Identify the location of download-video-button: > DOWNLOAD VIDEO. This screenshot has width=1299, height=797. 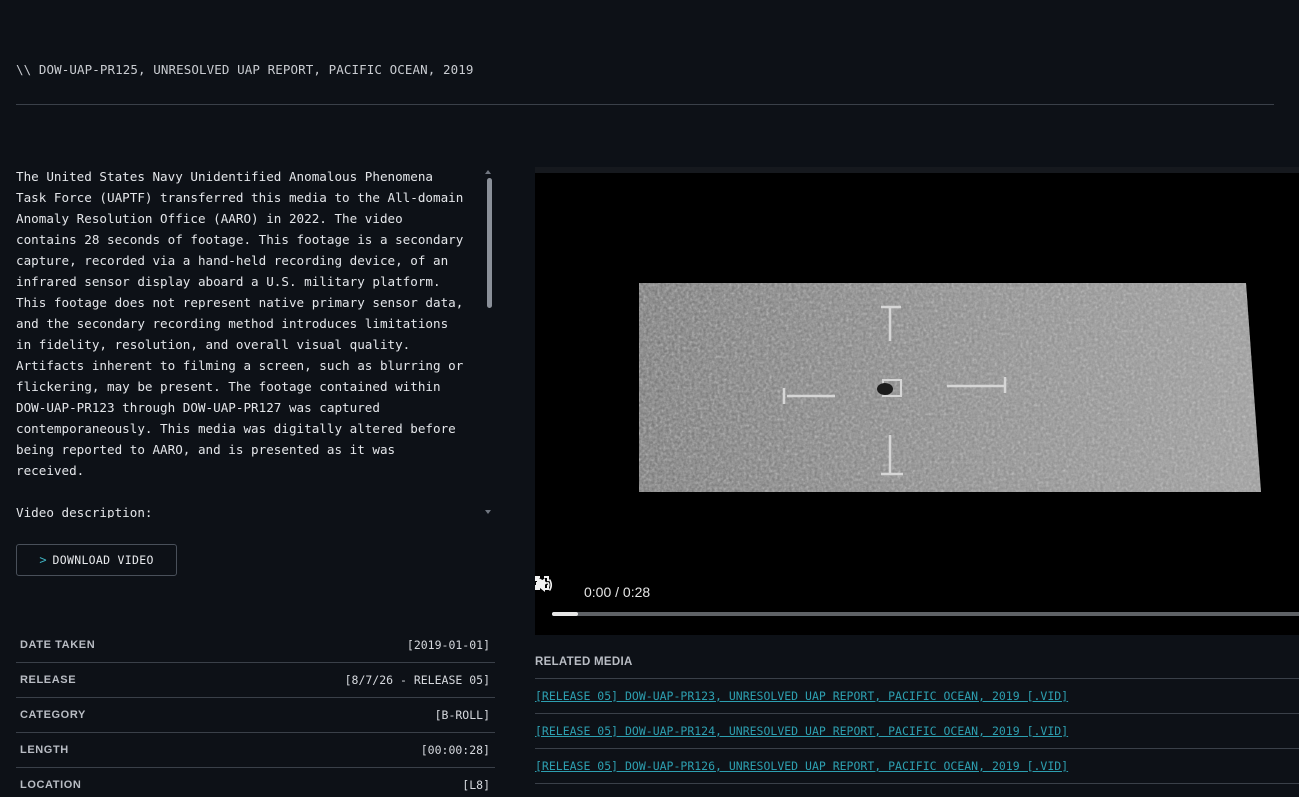
(96, 560).